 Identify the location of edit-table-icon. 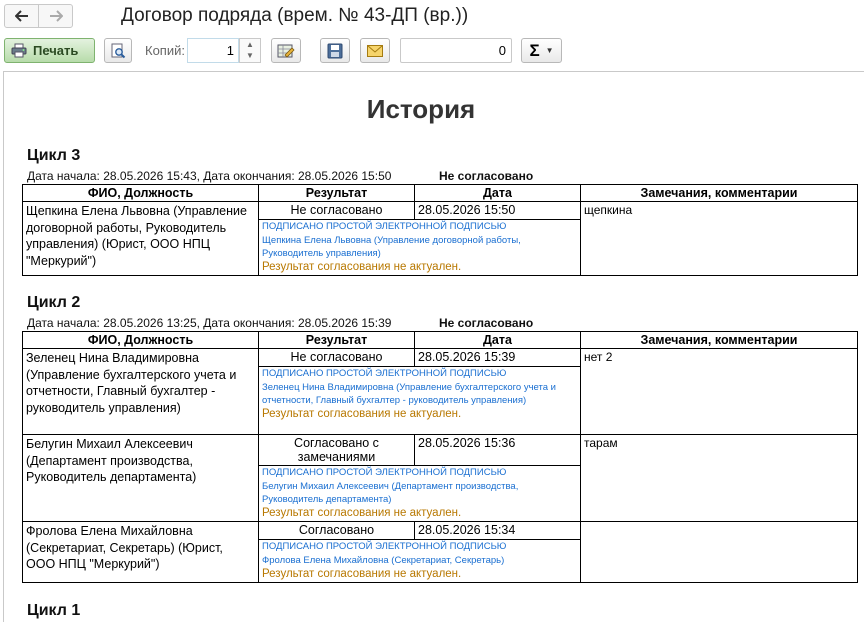
(286, 51).